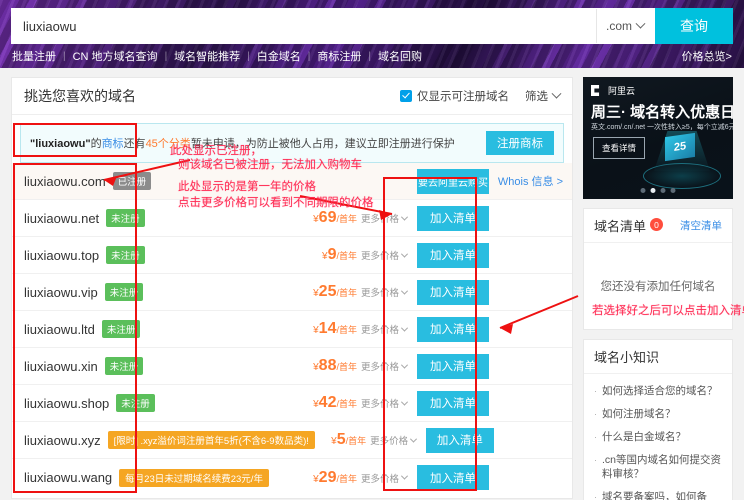  What do you see at coordinates (37, 56) in the screenshot?
I see `nav-link-bulk-register: 批量注册` at bounding box center [37, 56].